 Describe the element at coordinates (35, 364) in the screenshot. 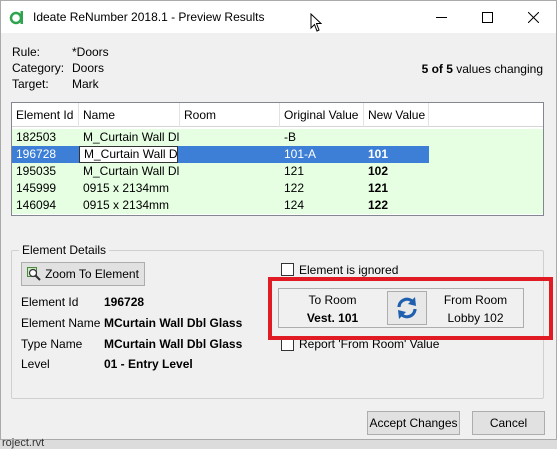

I see `level-label: Level` at that location.